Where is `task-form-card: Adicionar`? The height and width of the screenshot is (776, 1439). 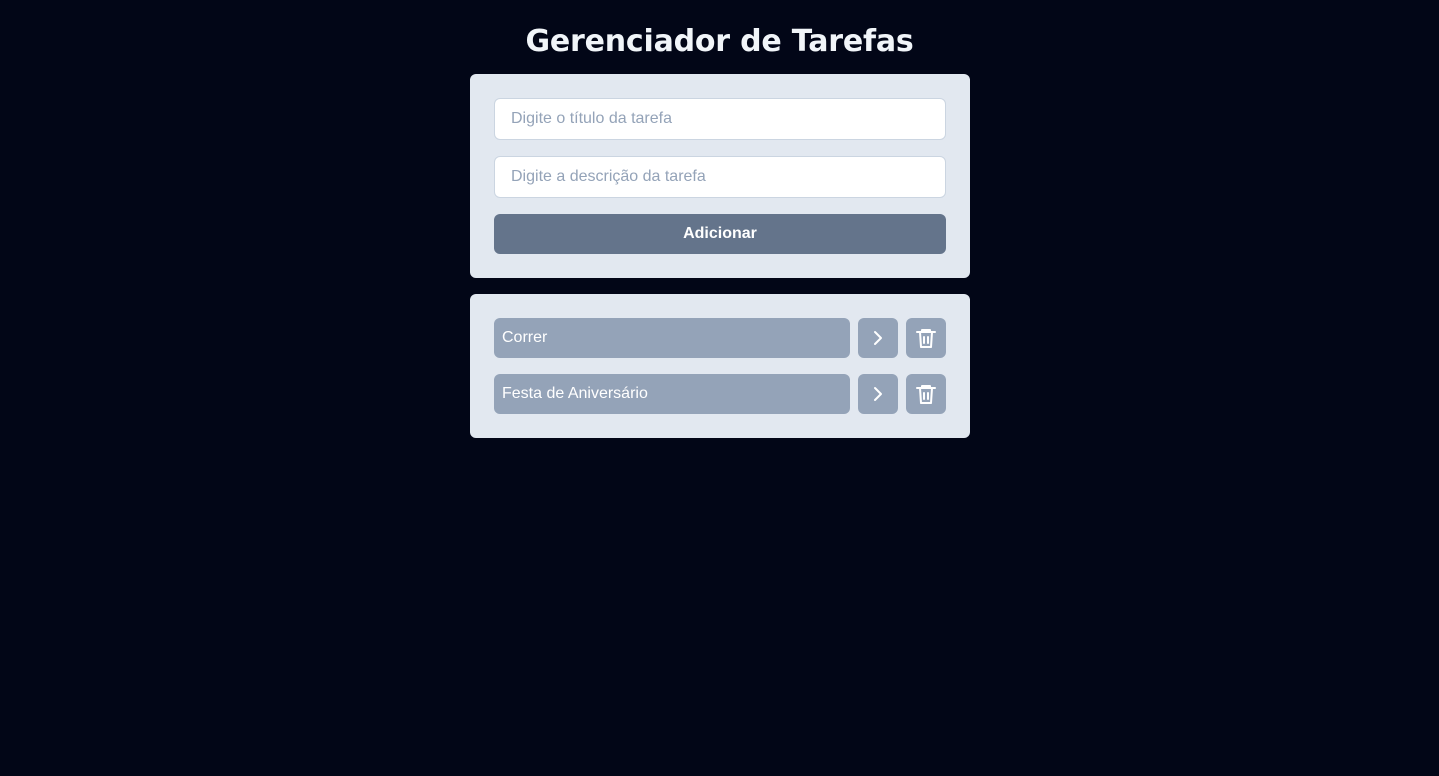 task-form-card: Adicionar is located at coordinates (720, 176).